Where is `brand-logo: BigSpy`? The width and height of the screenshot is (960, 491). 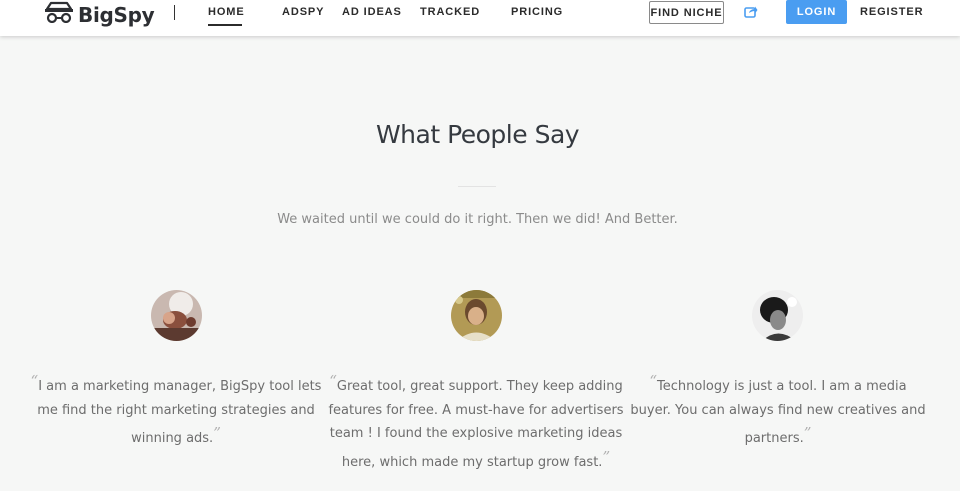 brand-logo: BigSpy is located at coordinates (99, 14).